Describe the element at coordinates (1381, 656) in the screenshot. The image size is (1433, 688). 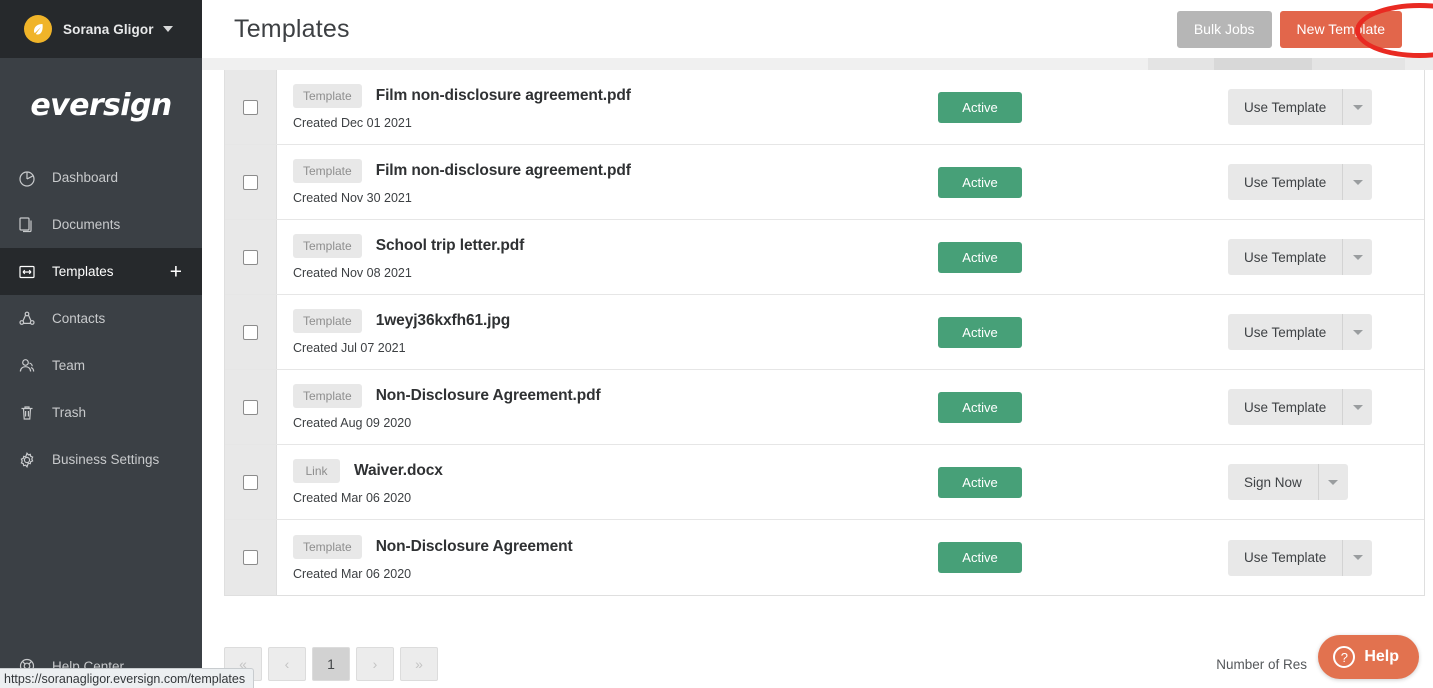
I see `help-widget-label: Help` at that location.